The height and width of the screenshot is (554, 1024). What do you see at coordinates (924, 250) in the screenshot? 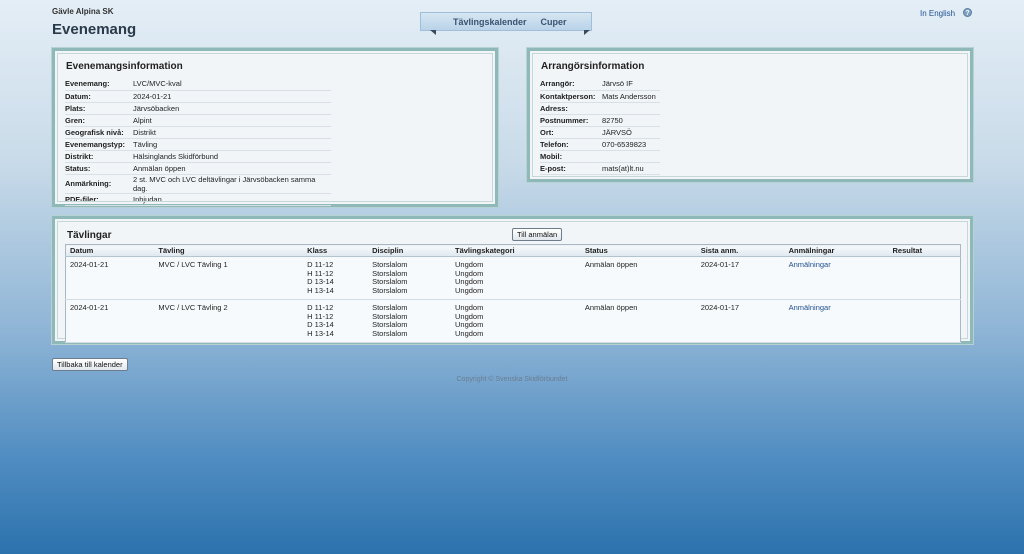
I see `column-header: Resultat` at bounding box center [924, 250].